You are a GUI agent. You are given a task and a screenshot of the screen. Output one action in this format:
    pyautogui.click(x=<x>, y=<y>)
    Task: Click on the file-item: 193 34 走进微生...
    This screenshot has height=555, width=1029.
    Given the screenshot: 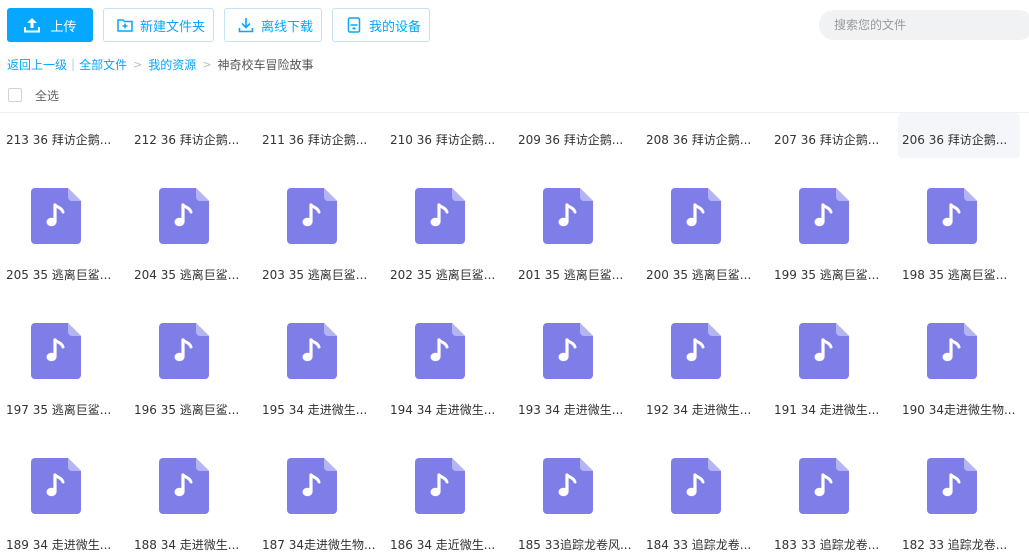 What is the action you would take?
    pyautogui.click(x=575, y=372)
    